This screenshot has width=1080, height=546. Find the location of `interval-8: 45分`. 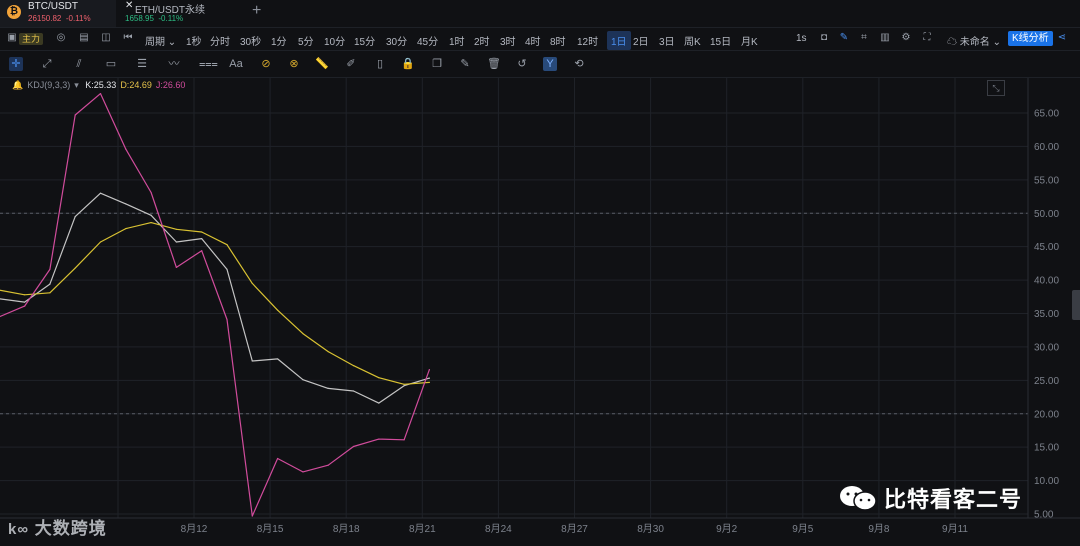

interval-8: 45分 is located at coordinates (427, 40).